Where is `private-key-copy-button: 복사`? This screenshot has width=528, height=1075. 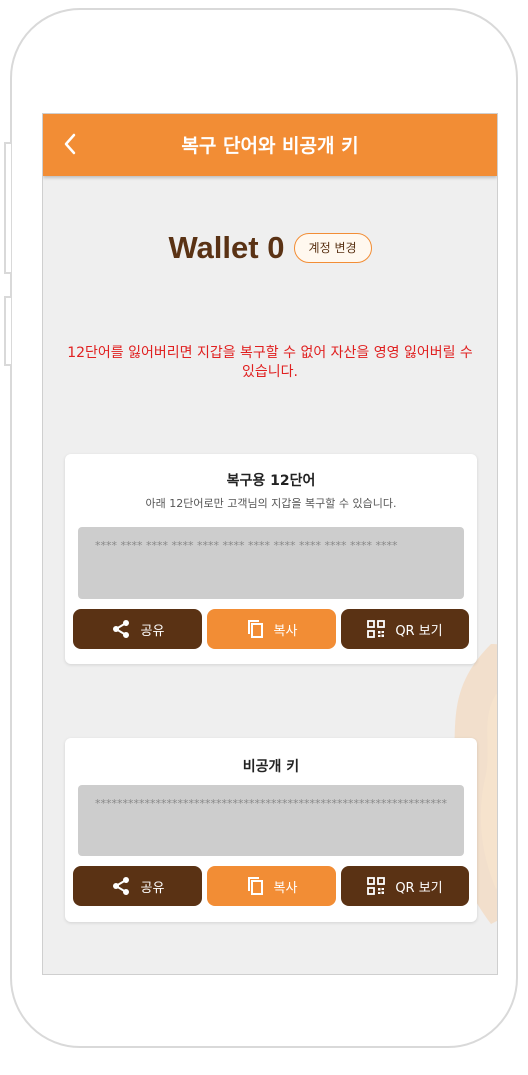 private-key-copy-button: 복사 is located at coordinates (271, 886).